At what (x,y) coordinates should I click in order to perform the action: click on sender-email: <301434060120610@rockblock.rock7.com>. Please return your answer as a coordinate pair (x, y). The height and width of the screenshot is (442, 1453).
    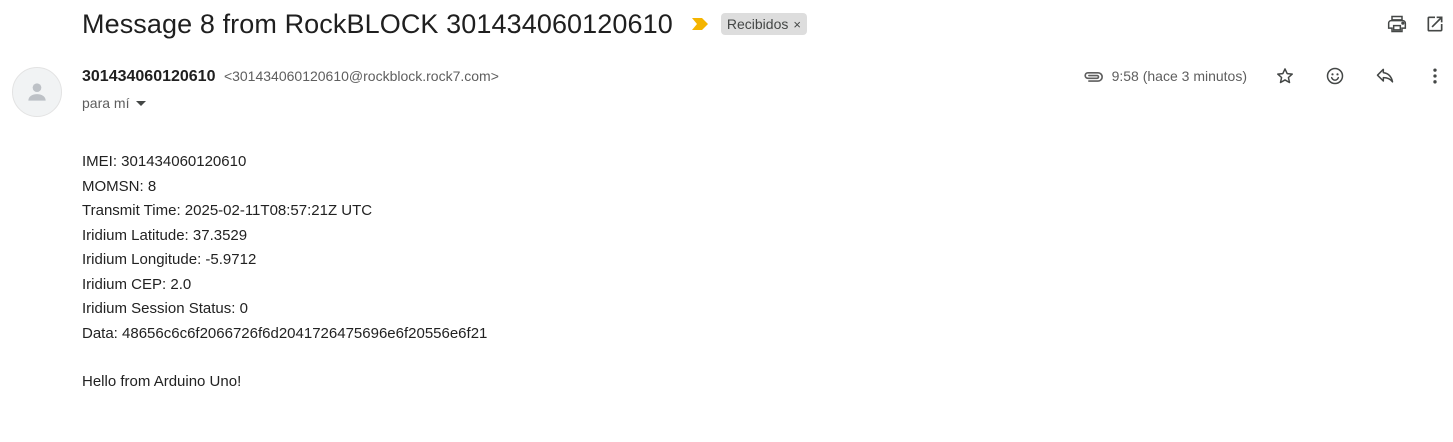
    Looking at the image, I should click on (361, 76).